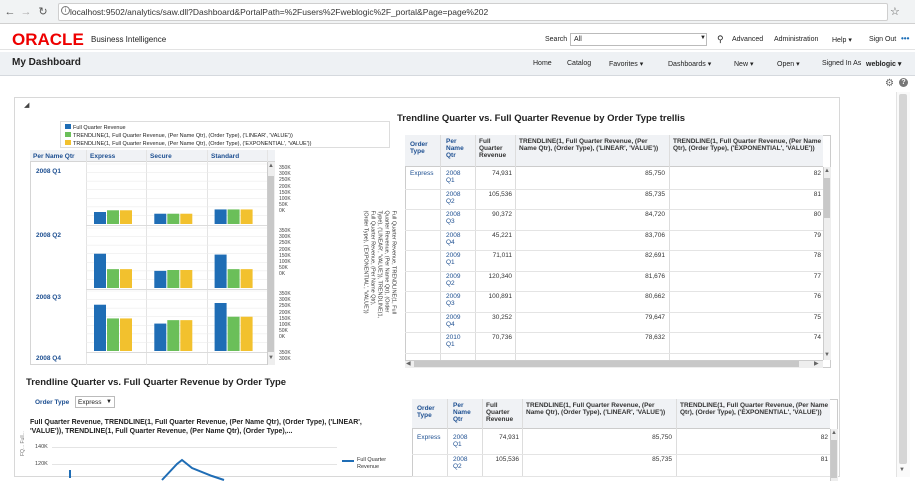 This screenshot has width=915, height=481. Describe the element at coordinates (467, 412) in the screenshot. I see `table2-header-qtr: Per Name Qtr` at that location.